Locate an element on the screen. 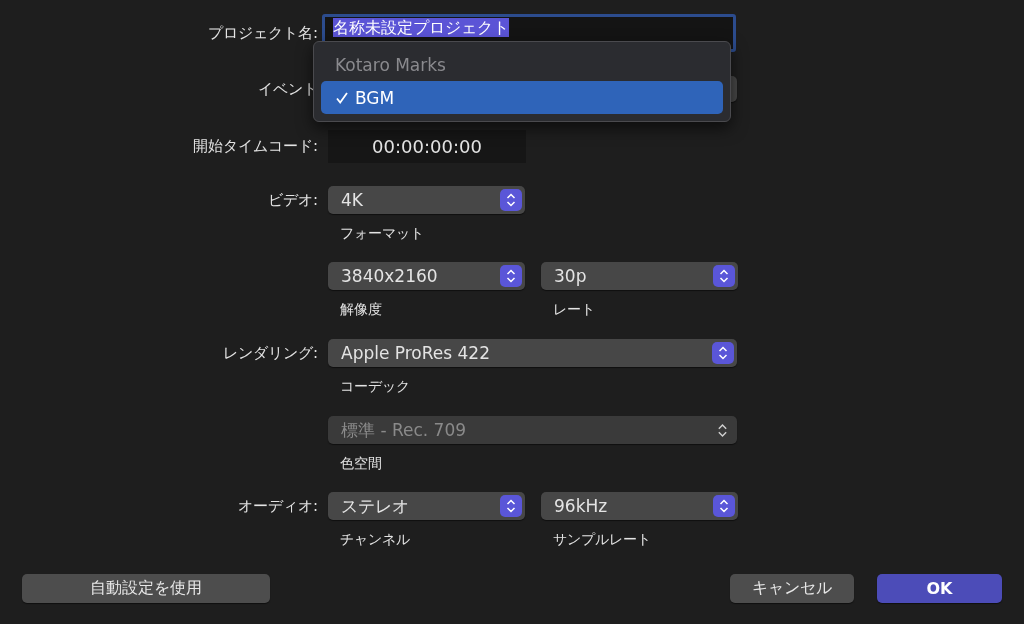  popup-button: 96kHz is located at coordinates (639, 506).